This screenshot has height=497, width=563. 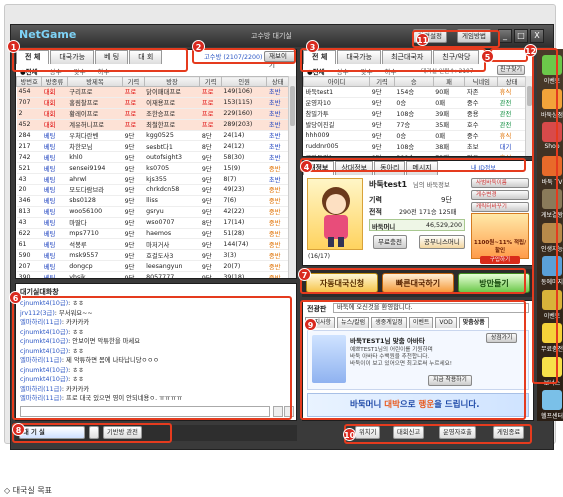 I want to click on room-col-header: 방장, so click(x=172, y=81).